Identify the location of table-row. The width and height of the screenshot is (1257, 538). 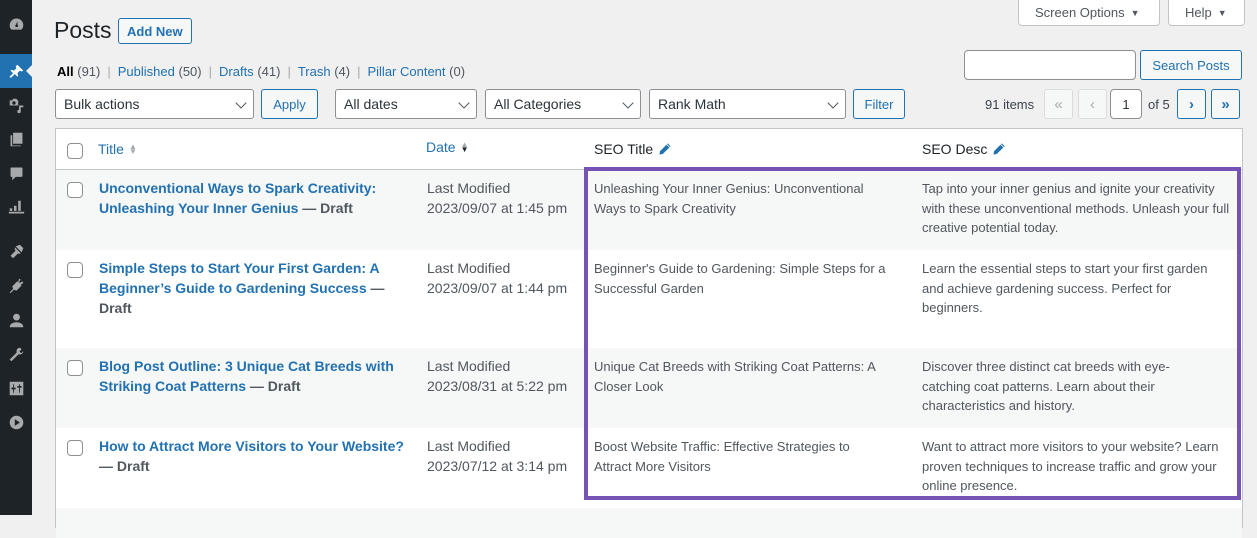
(649, 523).